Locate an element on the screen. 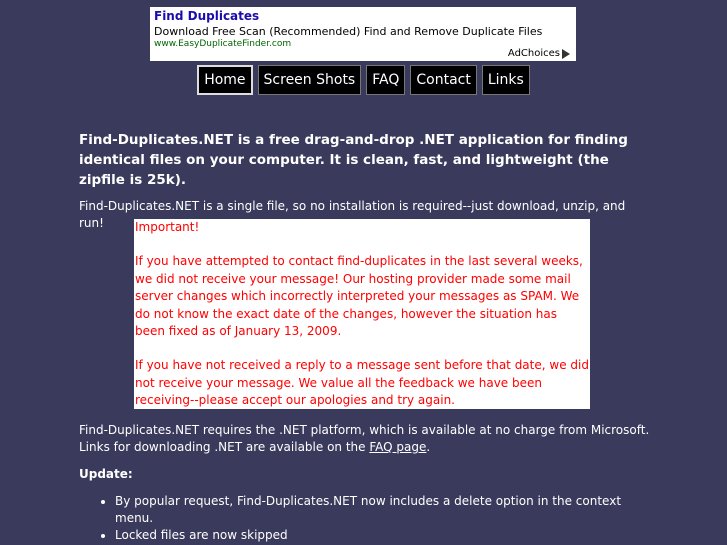 The height and width of the screenshot is (545, 727). ad-choices-icon is located at coordinates (566, 53).